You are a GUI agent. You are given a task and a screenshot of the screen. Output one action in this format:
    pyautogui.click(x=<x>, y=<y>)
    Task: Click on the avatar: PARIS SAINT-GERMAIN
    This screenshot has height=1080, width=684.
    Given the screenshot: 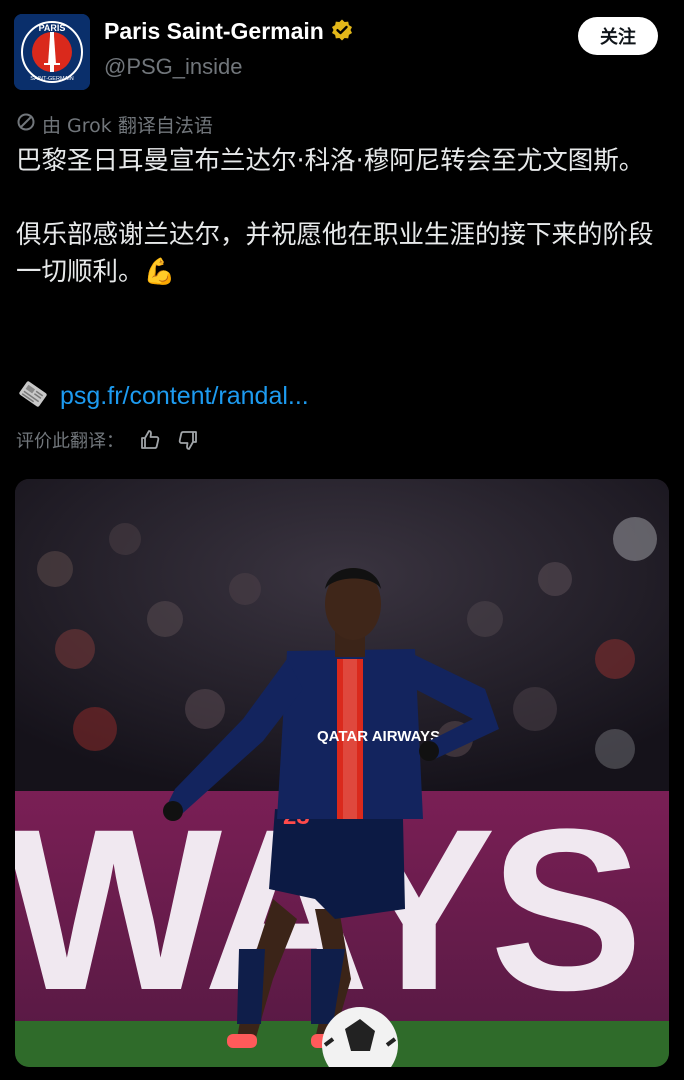 What is the action you would take?
    pyautogui.click(x=52, y=52)
    